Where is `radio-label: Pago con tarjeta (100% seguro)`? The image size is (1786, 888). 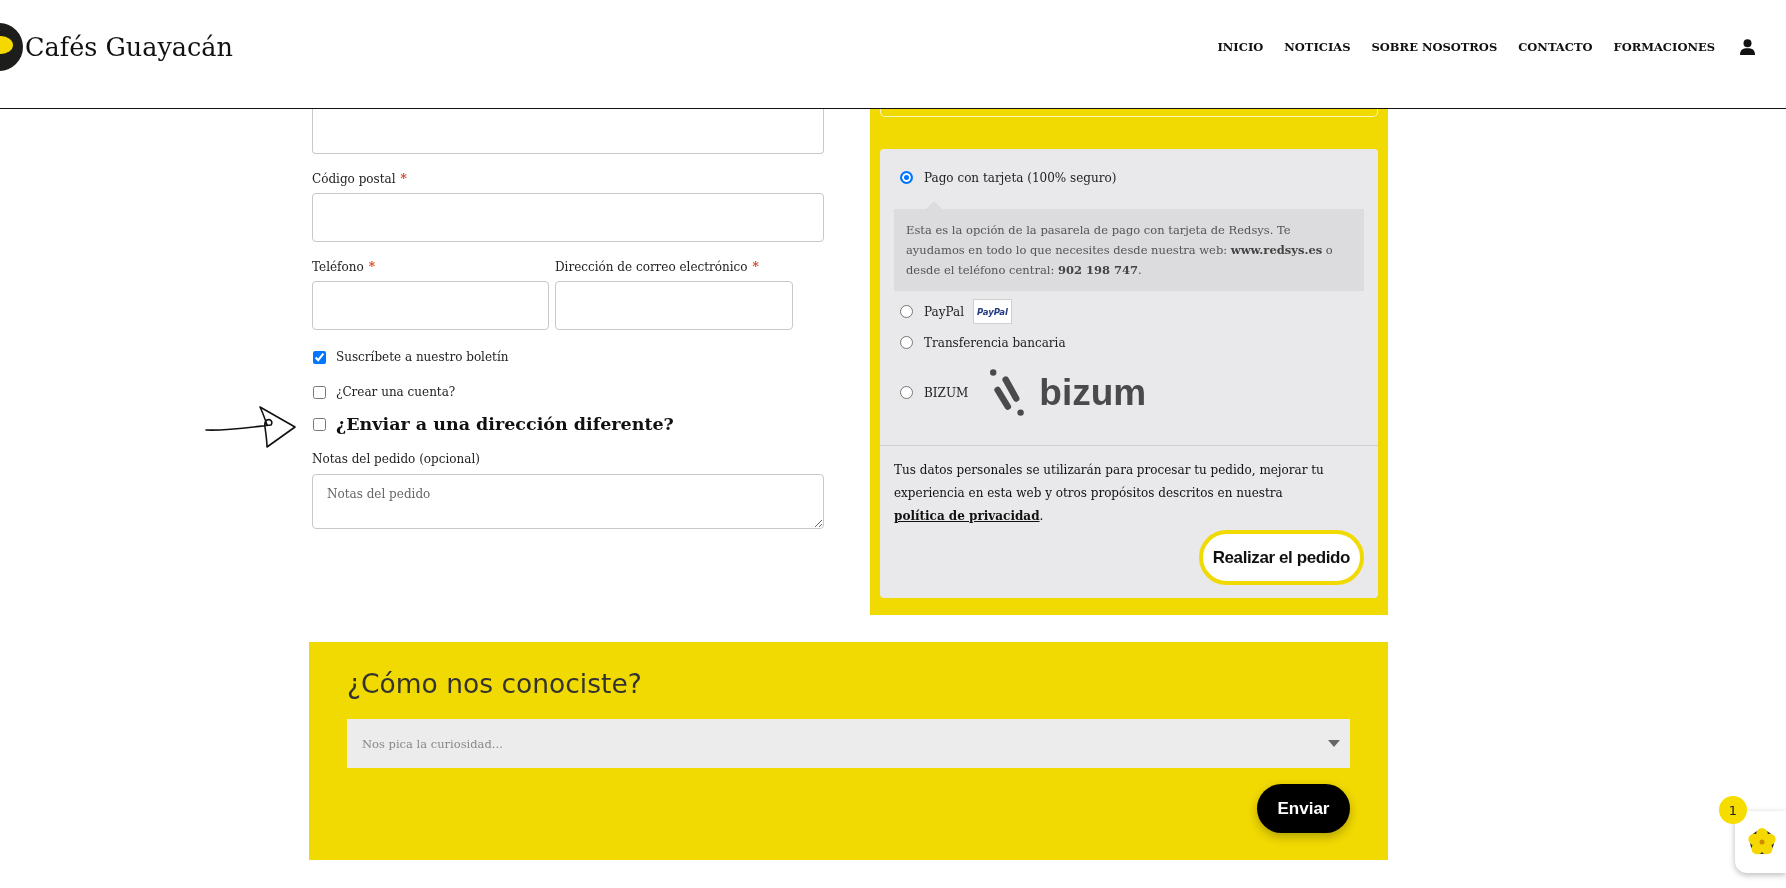 radio-label: Pago con tarjeta (100% seguro) is located at coordinates (1020, 177).